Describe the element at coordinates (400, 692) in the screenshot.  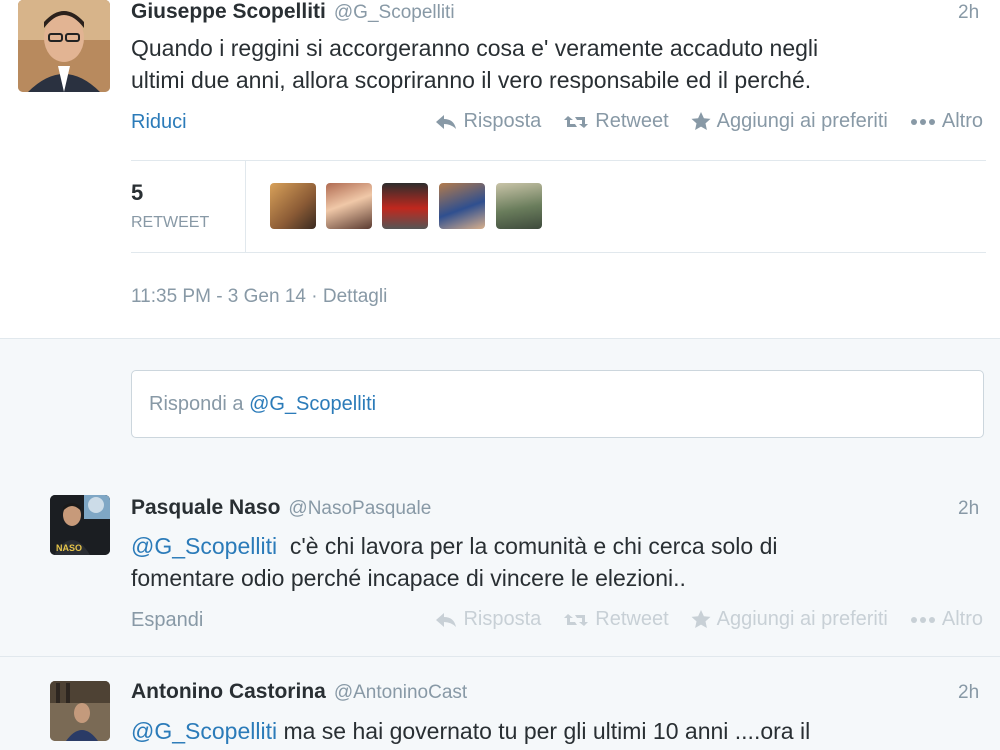
I see `reply-author-handle: @AntoninoCast` at that location.